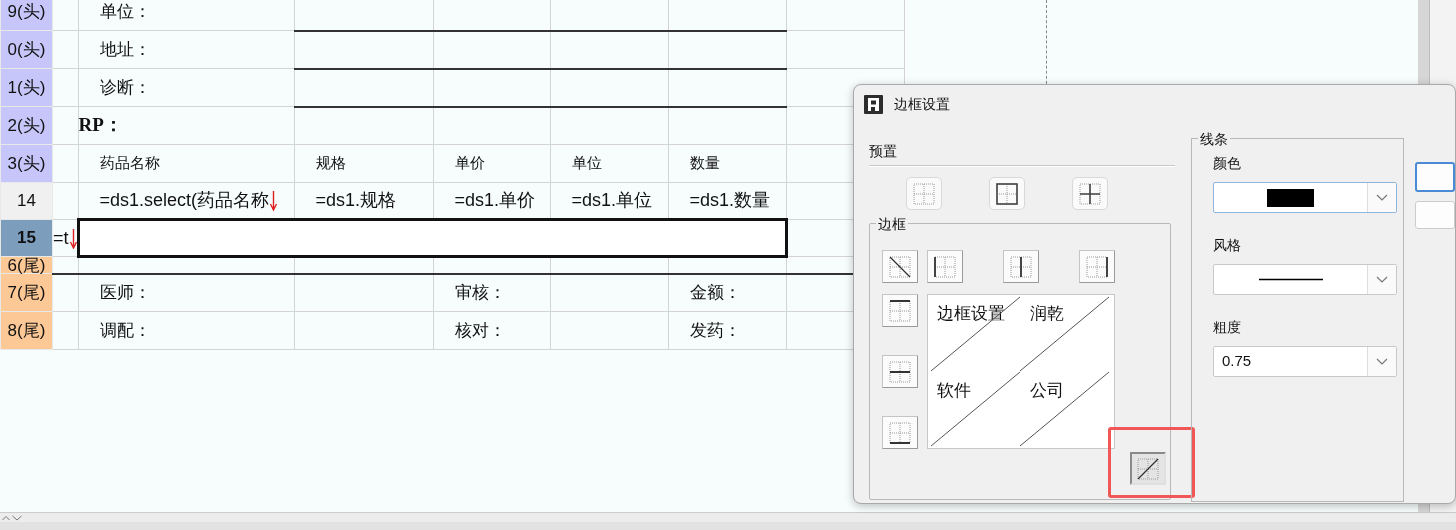 This screenshot has height=530, width=1456. I want to click on left-border-icon, so click(945, 266).